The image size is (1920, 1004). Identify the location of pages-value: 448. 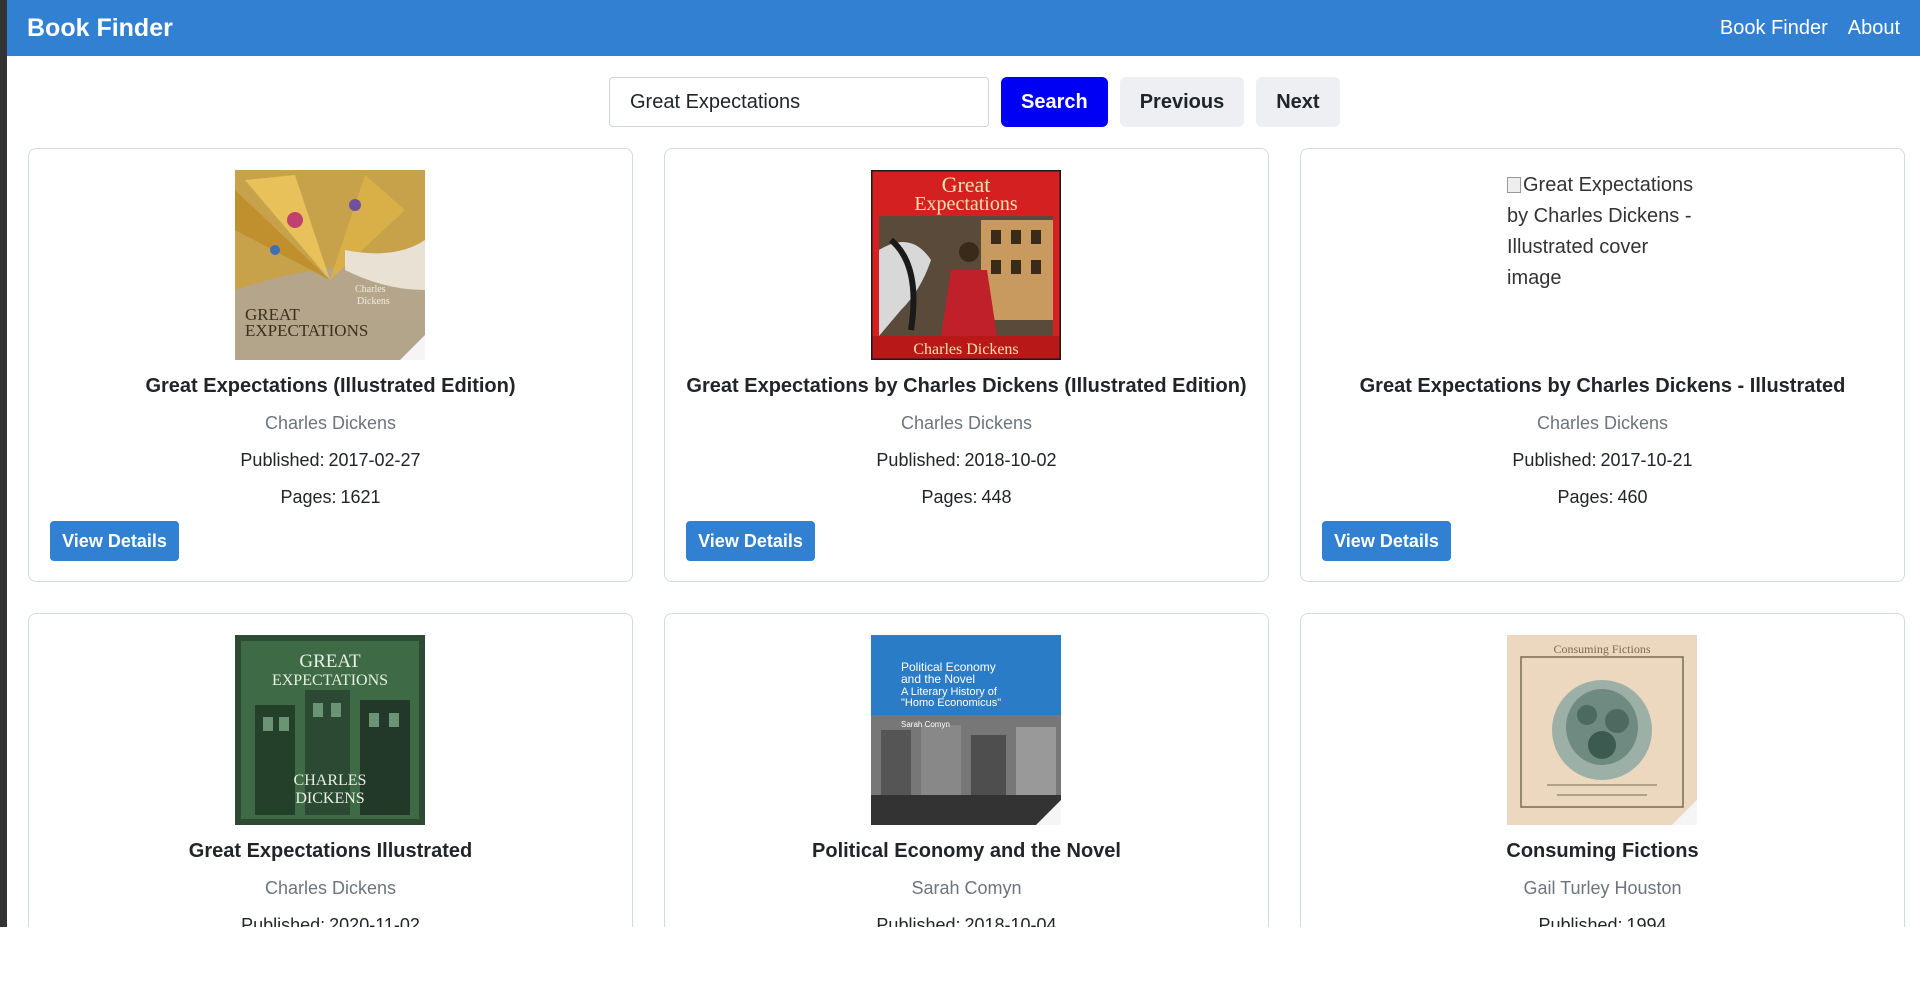
(996, 497).